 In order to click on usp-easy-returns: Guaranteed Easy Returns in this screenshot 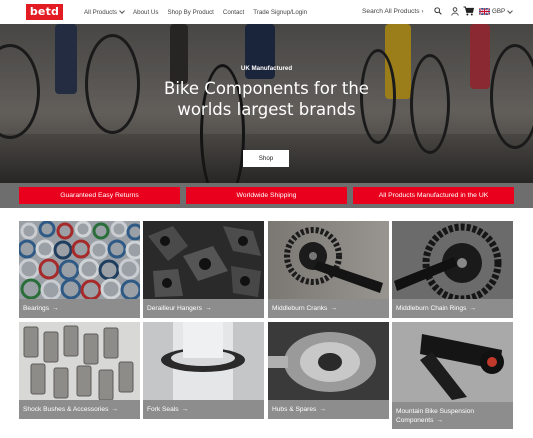, I will do `click(99, 195)`.